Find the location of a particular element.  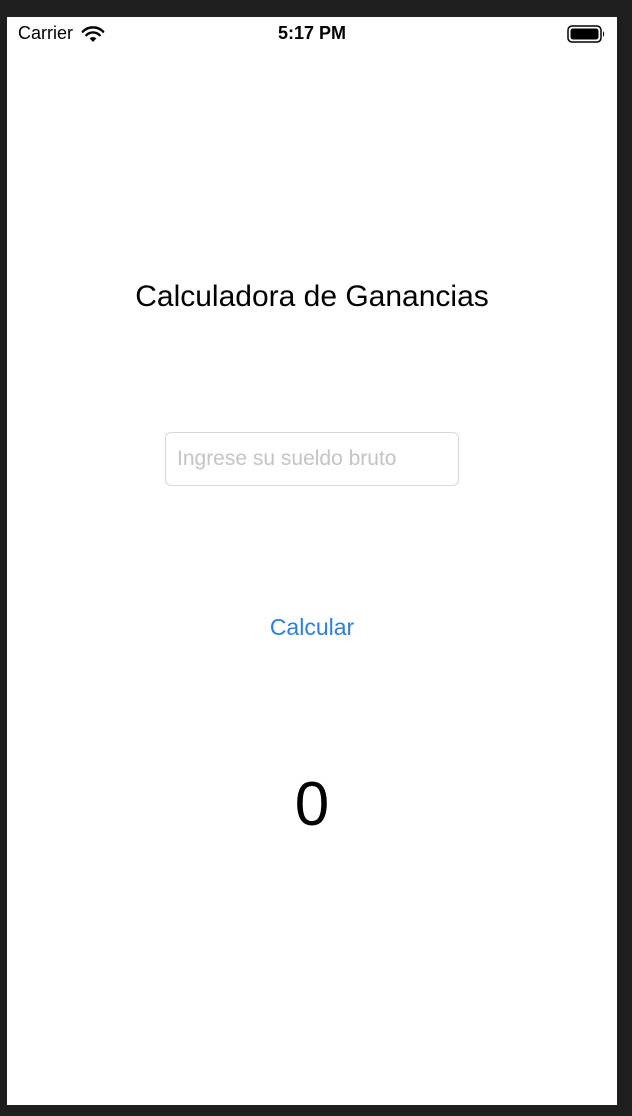

battery-icon is located at coordinates (586, 34).